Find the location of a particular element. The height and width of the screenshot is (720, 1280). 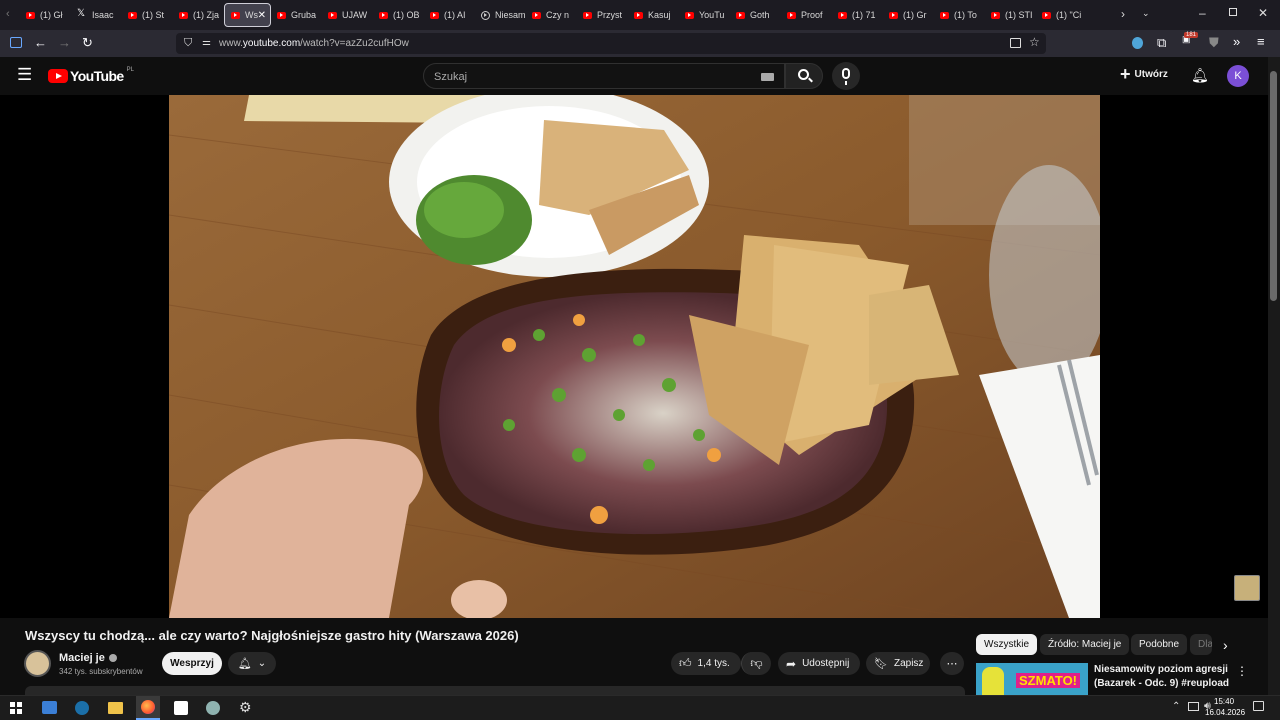

close-tab-icon: ✕ is located at coordinates (262, 15).